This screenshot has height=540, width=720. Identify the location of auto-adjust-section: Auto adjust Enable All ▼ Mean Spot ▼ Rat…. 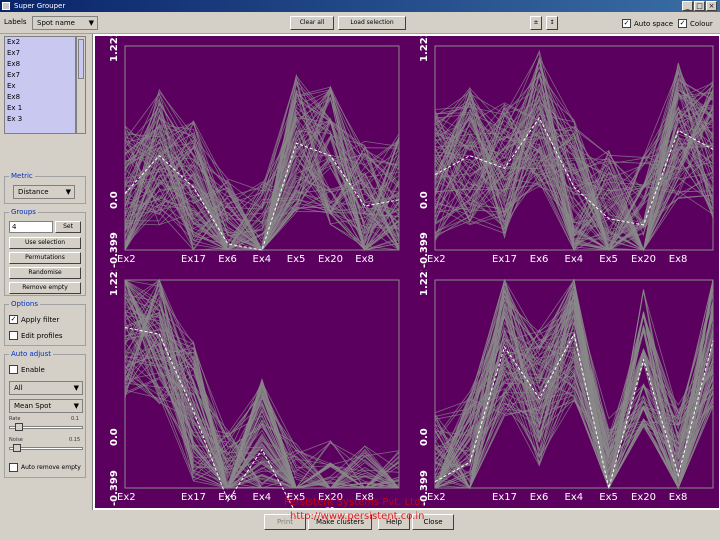
(45, 414).